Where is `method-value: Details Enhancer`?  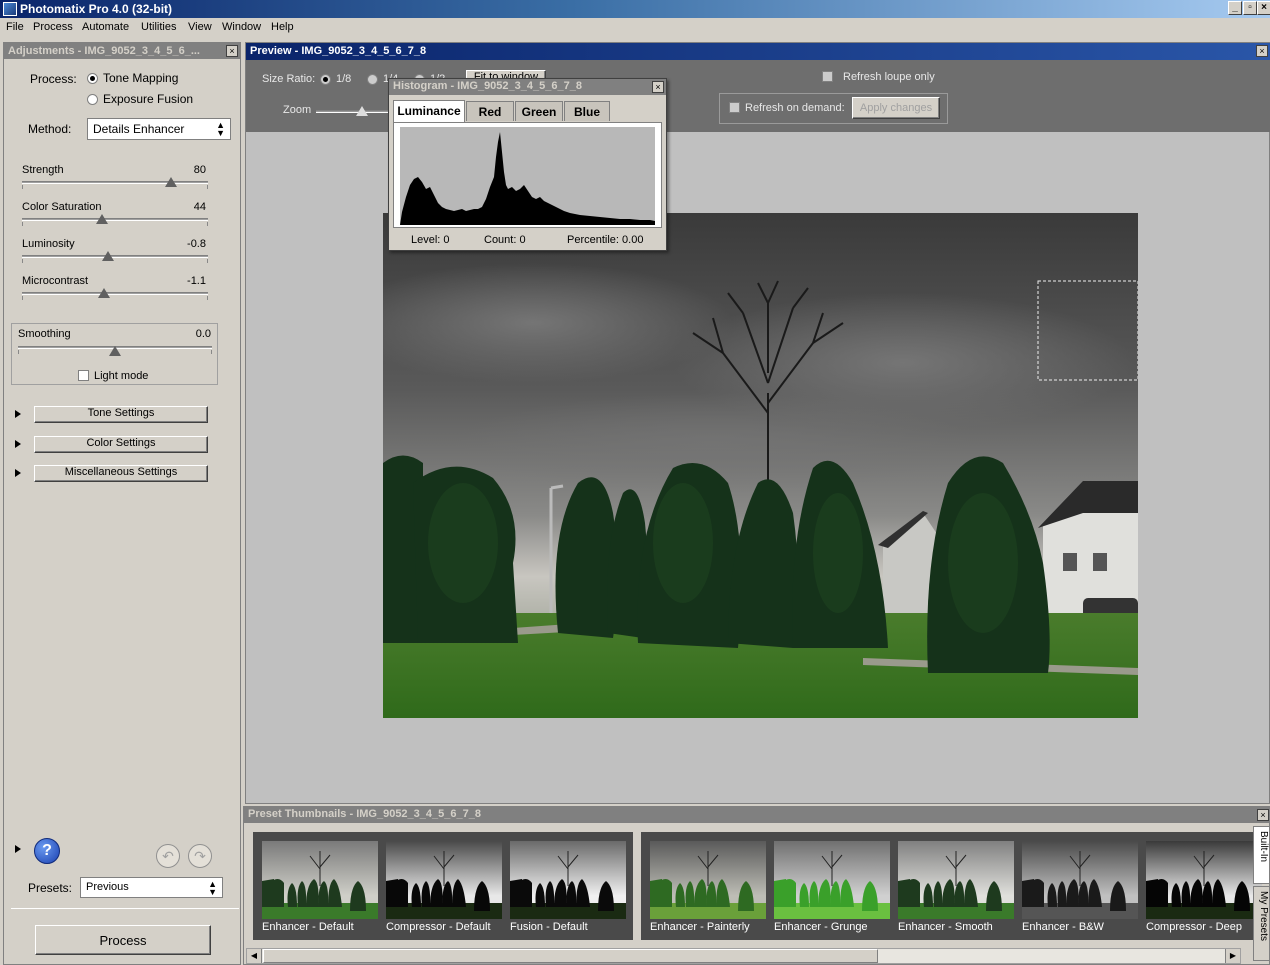 method-value: Details Enhancer is located at coordinates (139, 129).